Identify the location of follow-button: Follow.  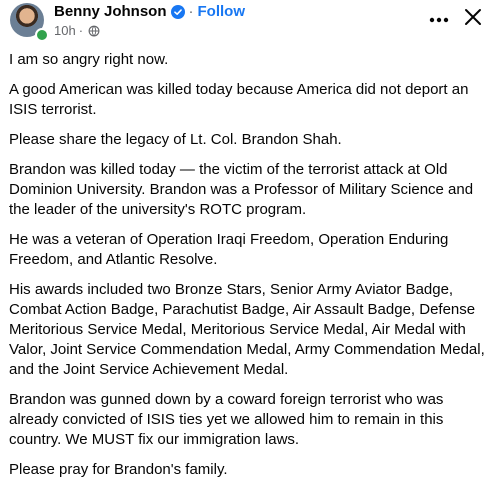
(222, 11).